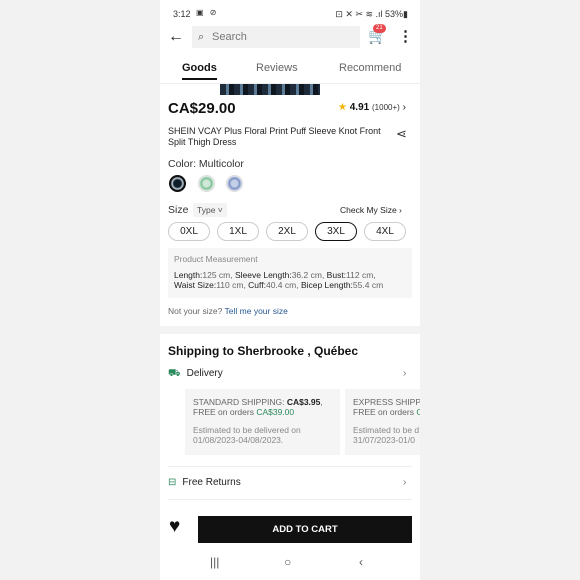  Describe the element at coordinates (290, 330) in the screenshot. I see `section-divider` at that location.